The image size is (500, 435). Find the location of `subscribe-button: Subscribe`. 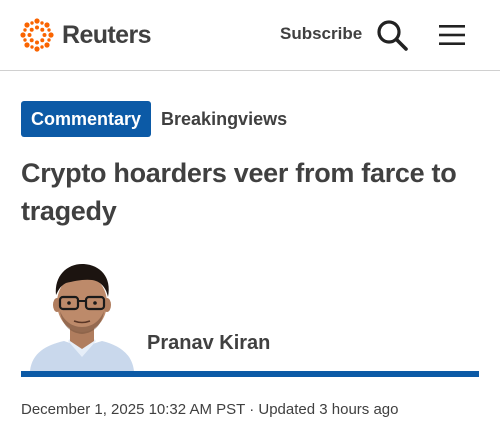

subscribe-button: Subscribe is located at coordinates (321, 34).